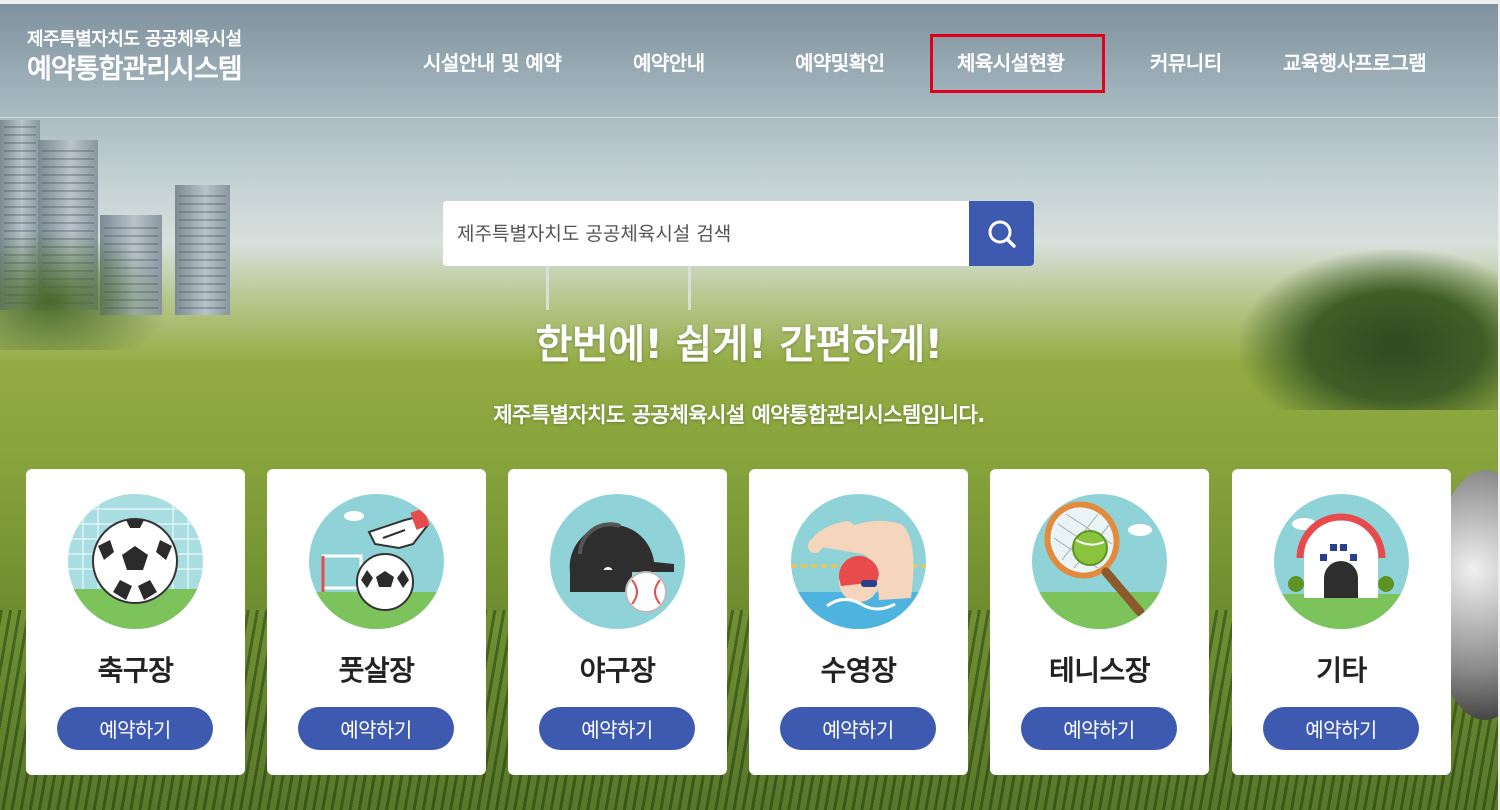 This screenshot has height=810, width=1500. Describe the element at coordinates (492, 63) in the screenshot. I see `nav-facility-guide-reservation: 시설안내 및 예약` at that location.